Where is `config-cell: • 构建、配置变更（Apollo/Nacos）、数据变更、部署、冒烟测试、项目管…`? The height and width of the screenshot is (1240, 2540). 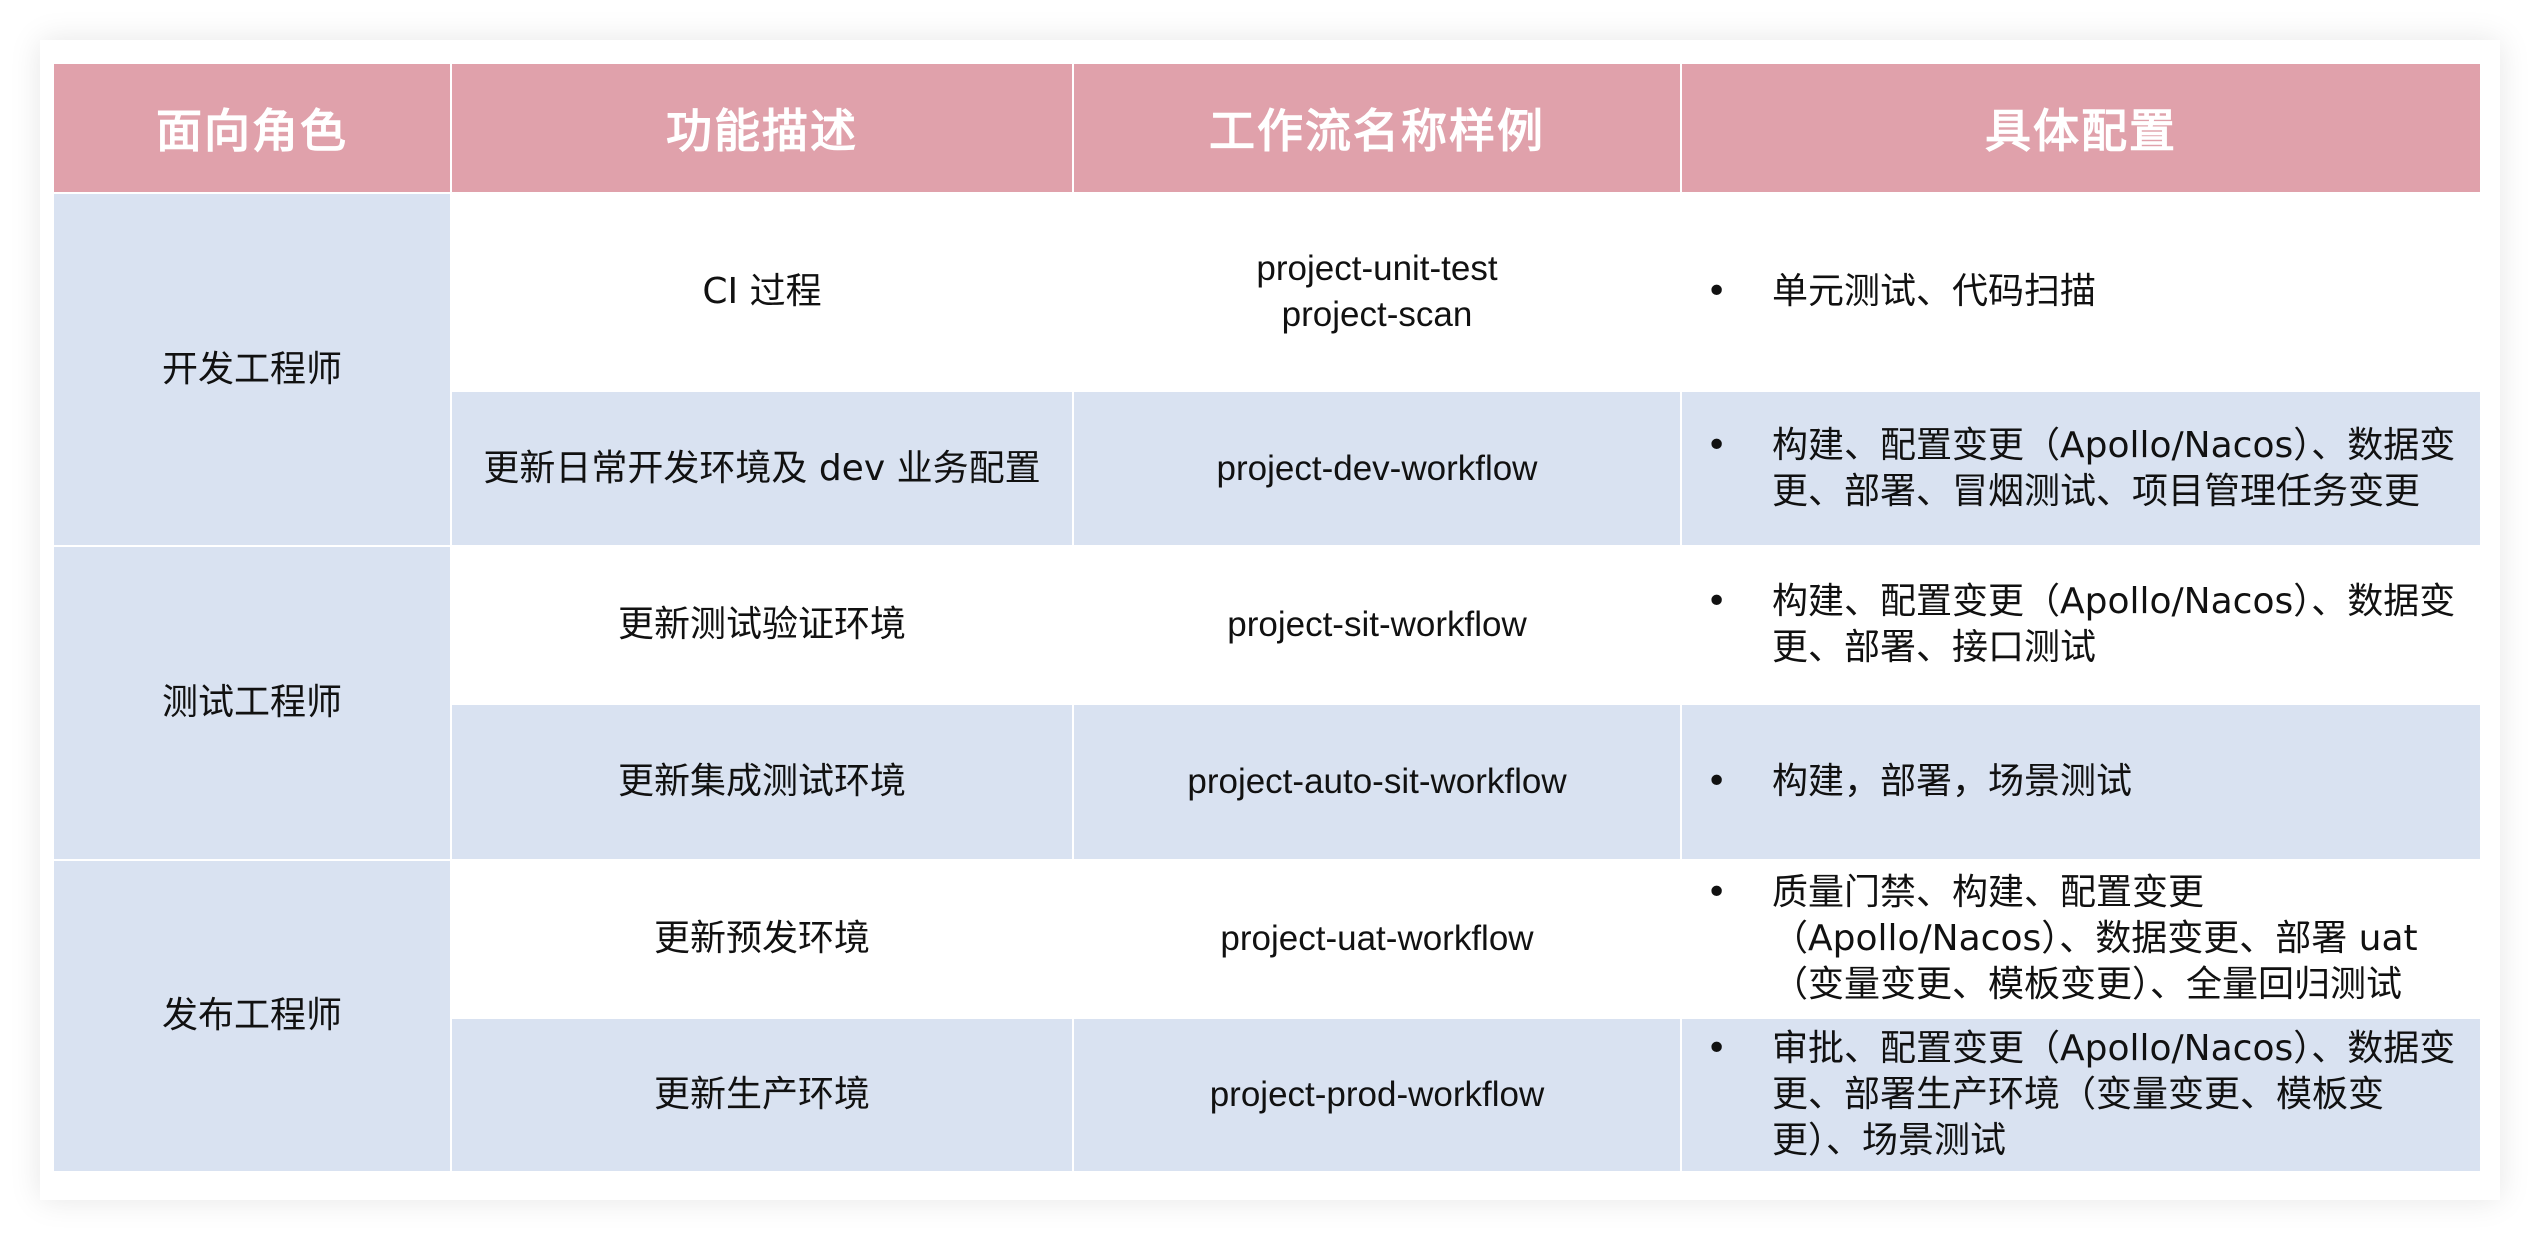
config-cell: • 构建、配置变更（Apollo/Nacos）、数据变更、部署、冒烟测试、项目管… is located at coordinates (2081, 468).